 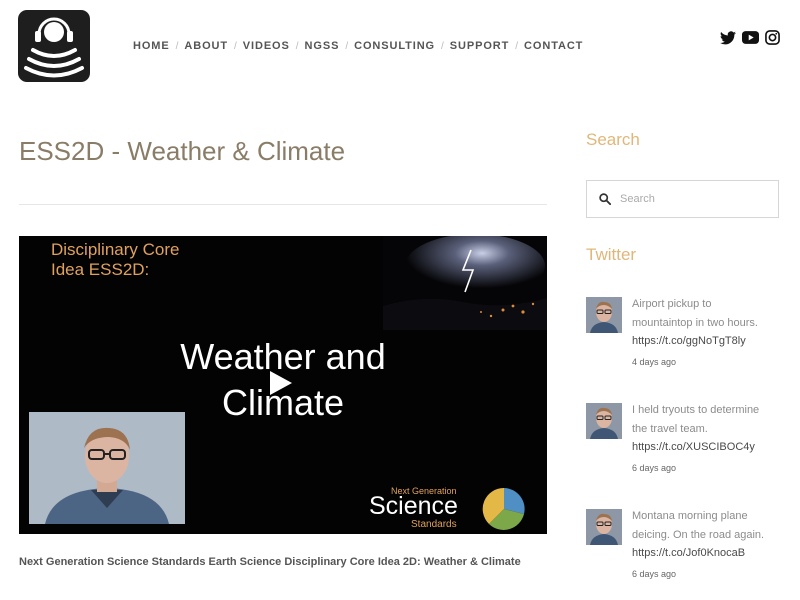 I want to click on twitter-heading: Twitter, so click(x=611, y=254).